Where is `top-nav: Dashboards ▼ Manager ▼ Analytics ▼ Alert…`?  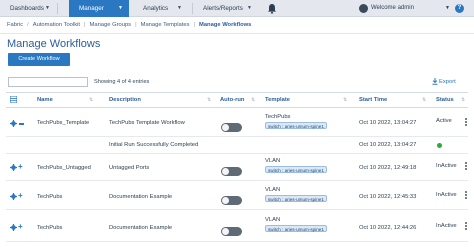
top-nav: Dashboards ▼ Manager ▼ Analytics ▼ Alert… is located at coordinates (237, 8).